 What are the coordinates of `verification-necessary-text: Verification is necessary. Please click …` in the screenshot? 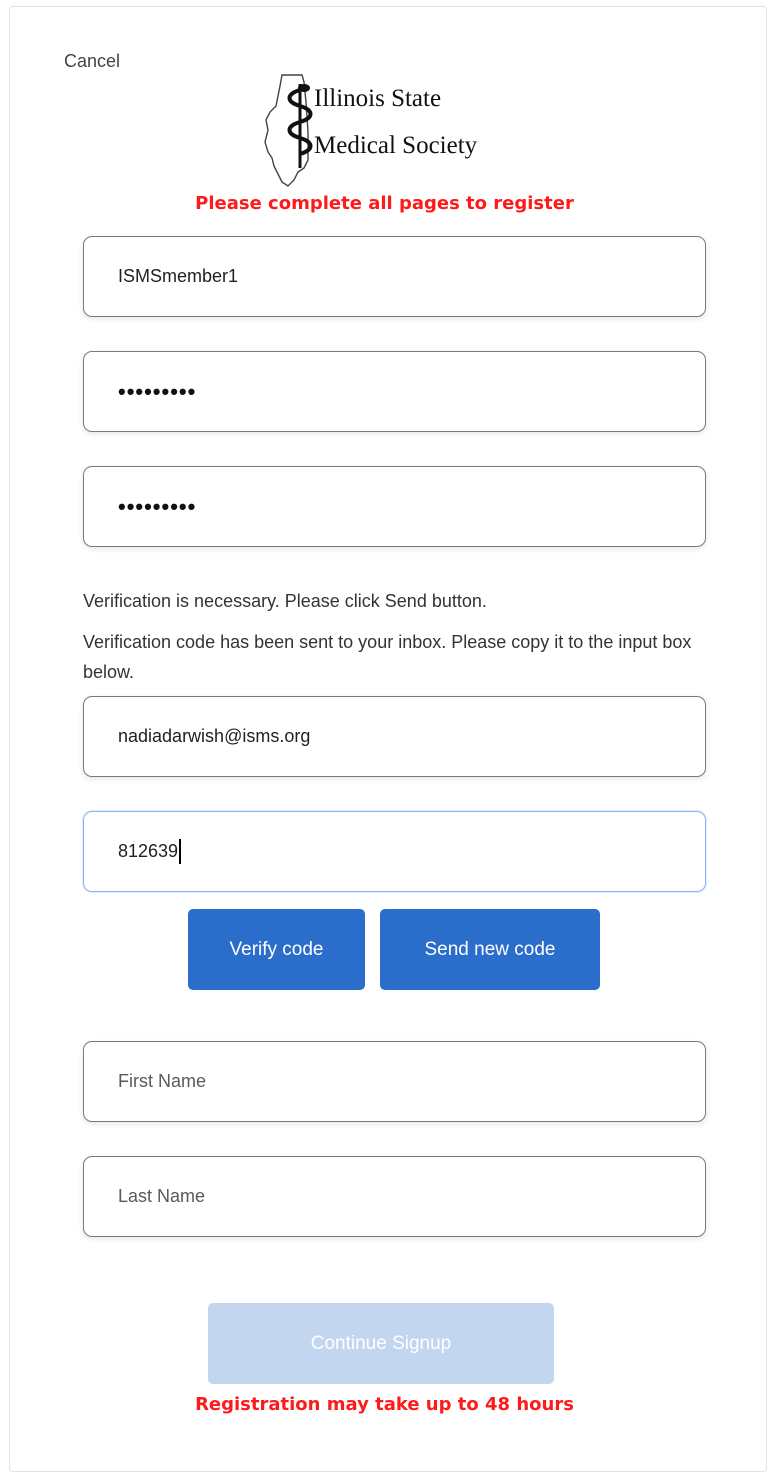 It's located at (285, 601).